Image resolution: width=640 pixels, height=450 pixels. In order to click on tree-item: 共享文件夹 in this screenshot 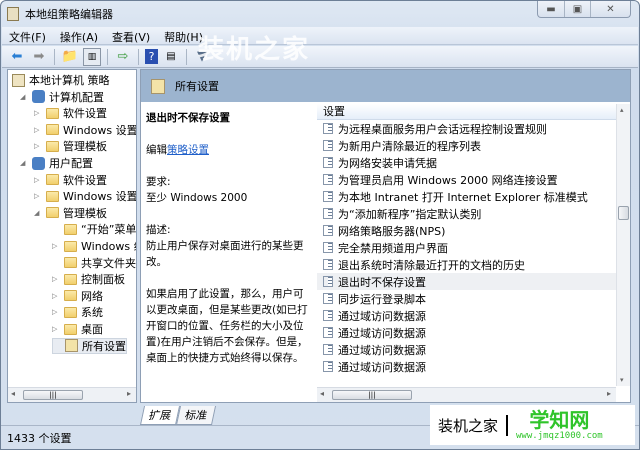, I will do `click(94, 263)`.